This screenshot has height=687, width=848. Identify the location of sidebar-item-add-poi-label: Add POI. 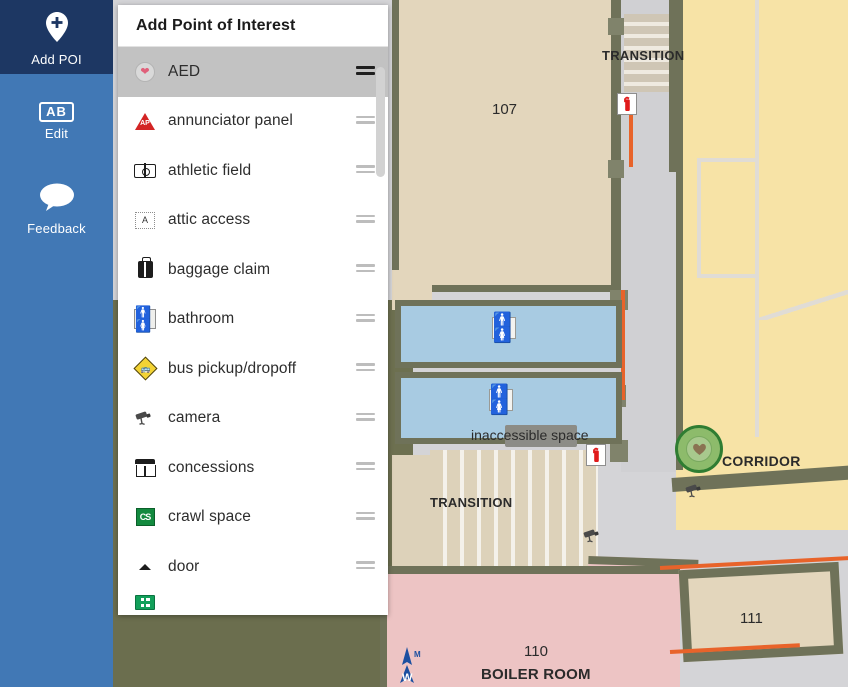
(56, 59).